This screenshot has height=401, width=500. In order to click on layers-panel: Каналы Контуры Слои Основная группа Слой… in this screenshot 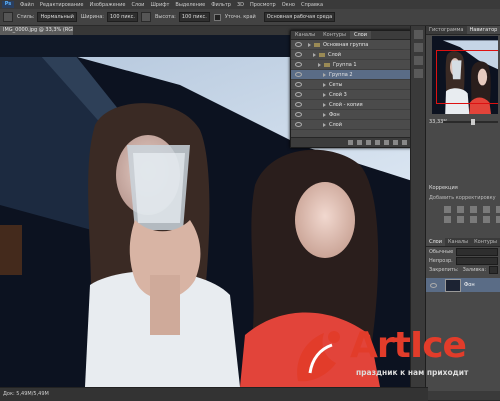, I will do `click(351, 89)`.